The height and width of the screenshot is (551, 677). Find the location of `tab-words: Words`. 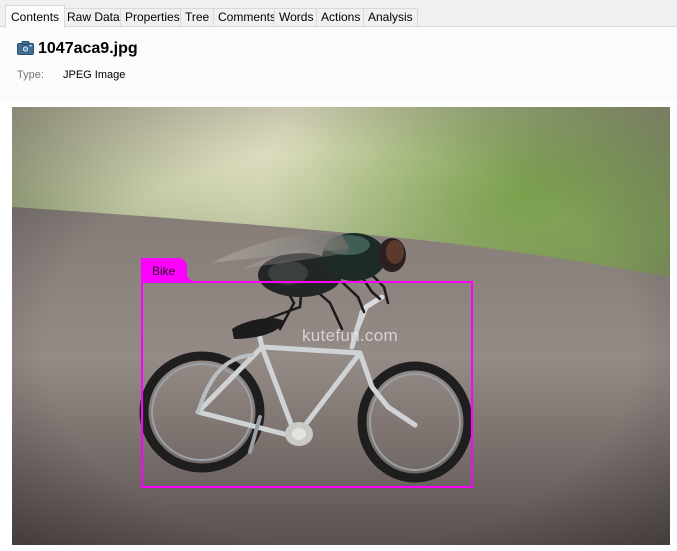

tab-words: Words is located at coordinates (296, 17).